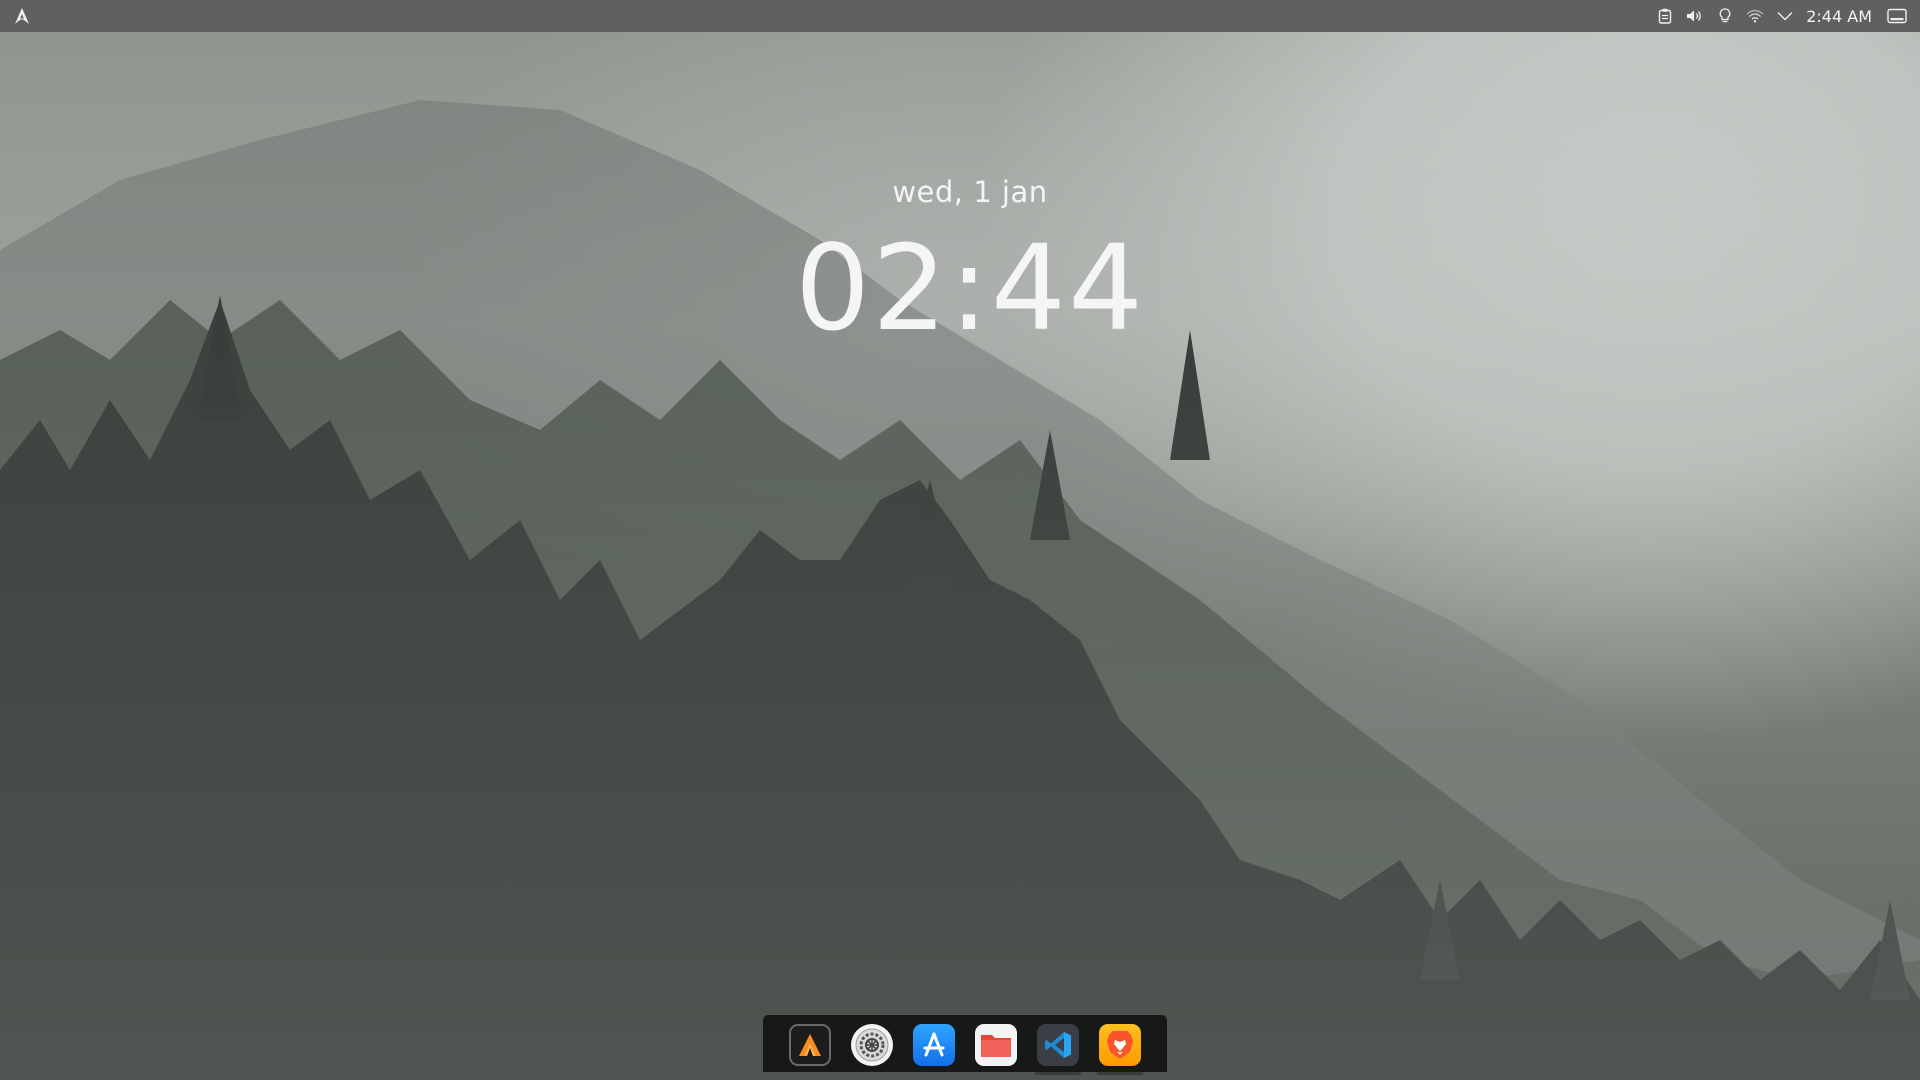 The height and width of the screenshot is (1080, 1920). Describe the element at coordinates (1897, 16) in the screenshot. I see `show-desktop-icon` at that location.